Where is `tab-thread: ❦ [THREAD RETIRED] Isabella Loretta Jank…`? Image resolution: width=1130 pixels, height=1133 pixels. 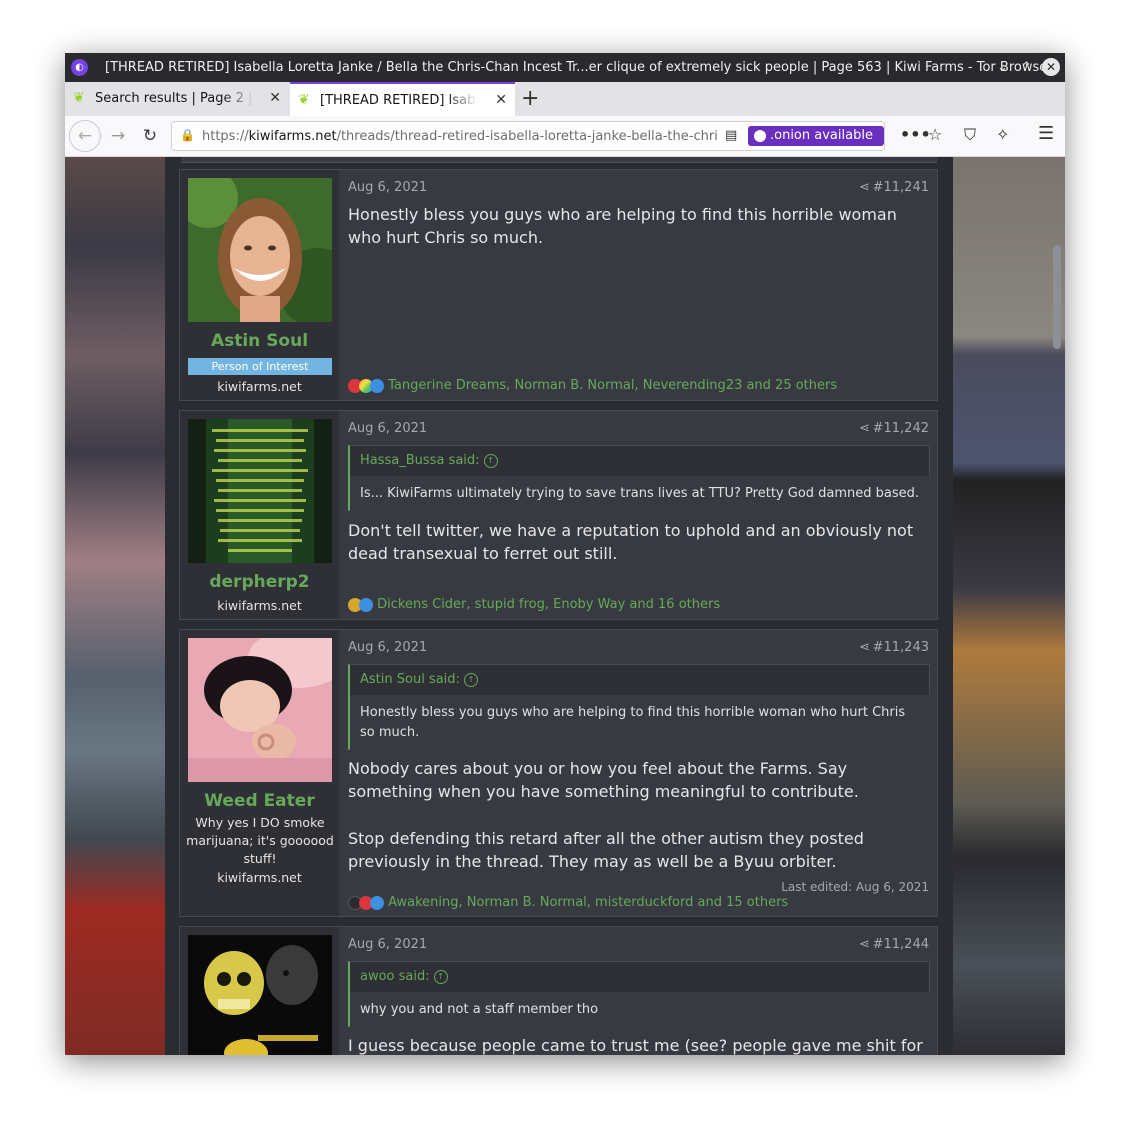
tab-thread: ❦ [THREAD RETIRED] Isabella Loretta Jank… is located at coordinates (402, 99).